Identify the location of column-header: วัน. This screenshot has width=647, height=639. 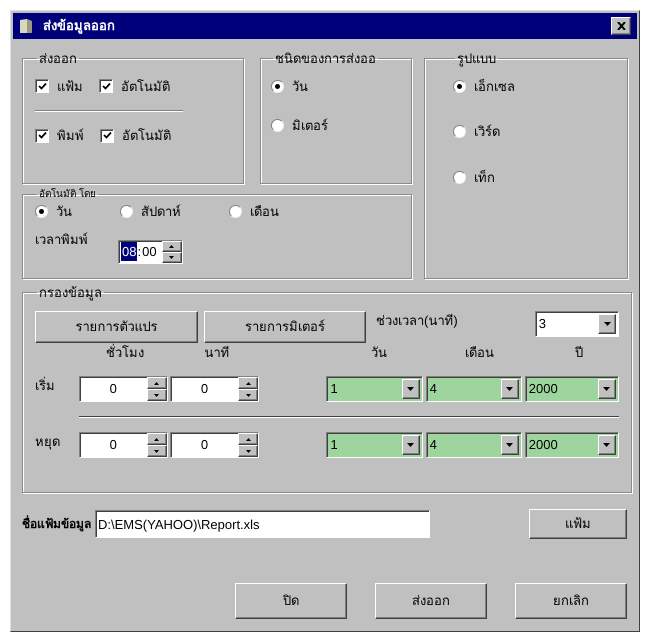
(379, 353).